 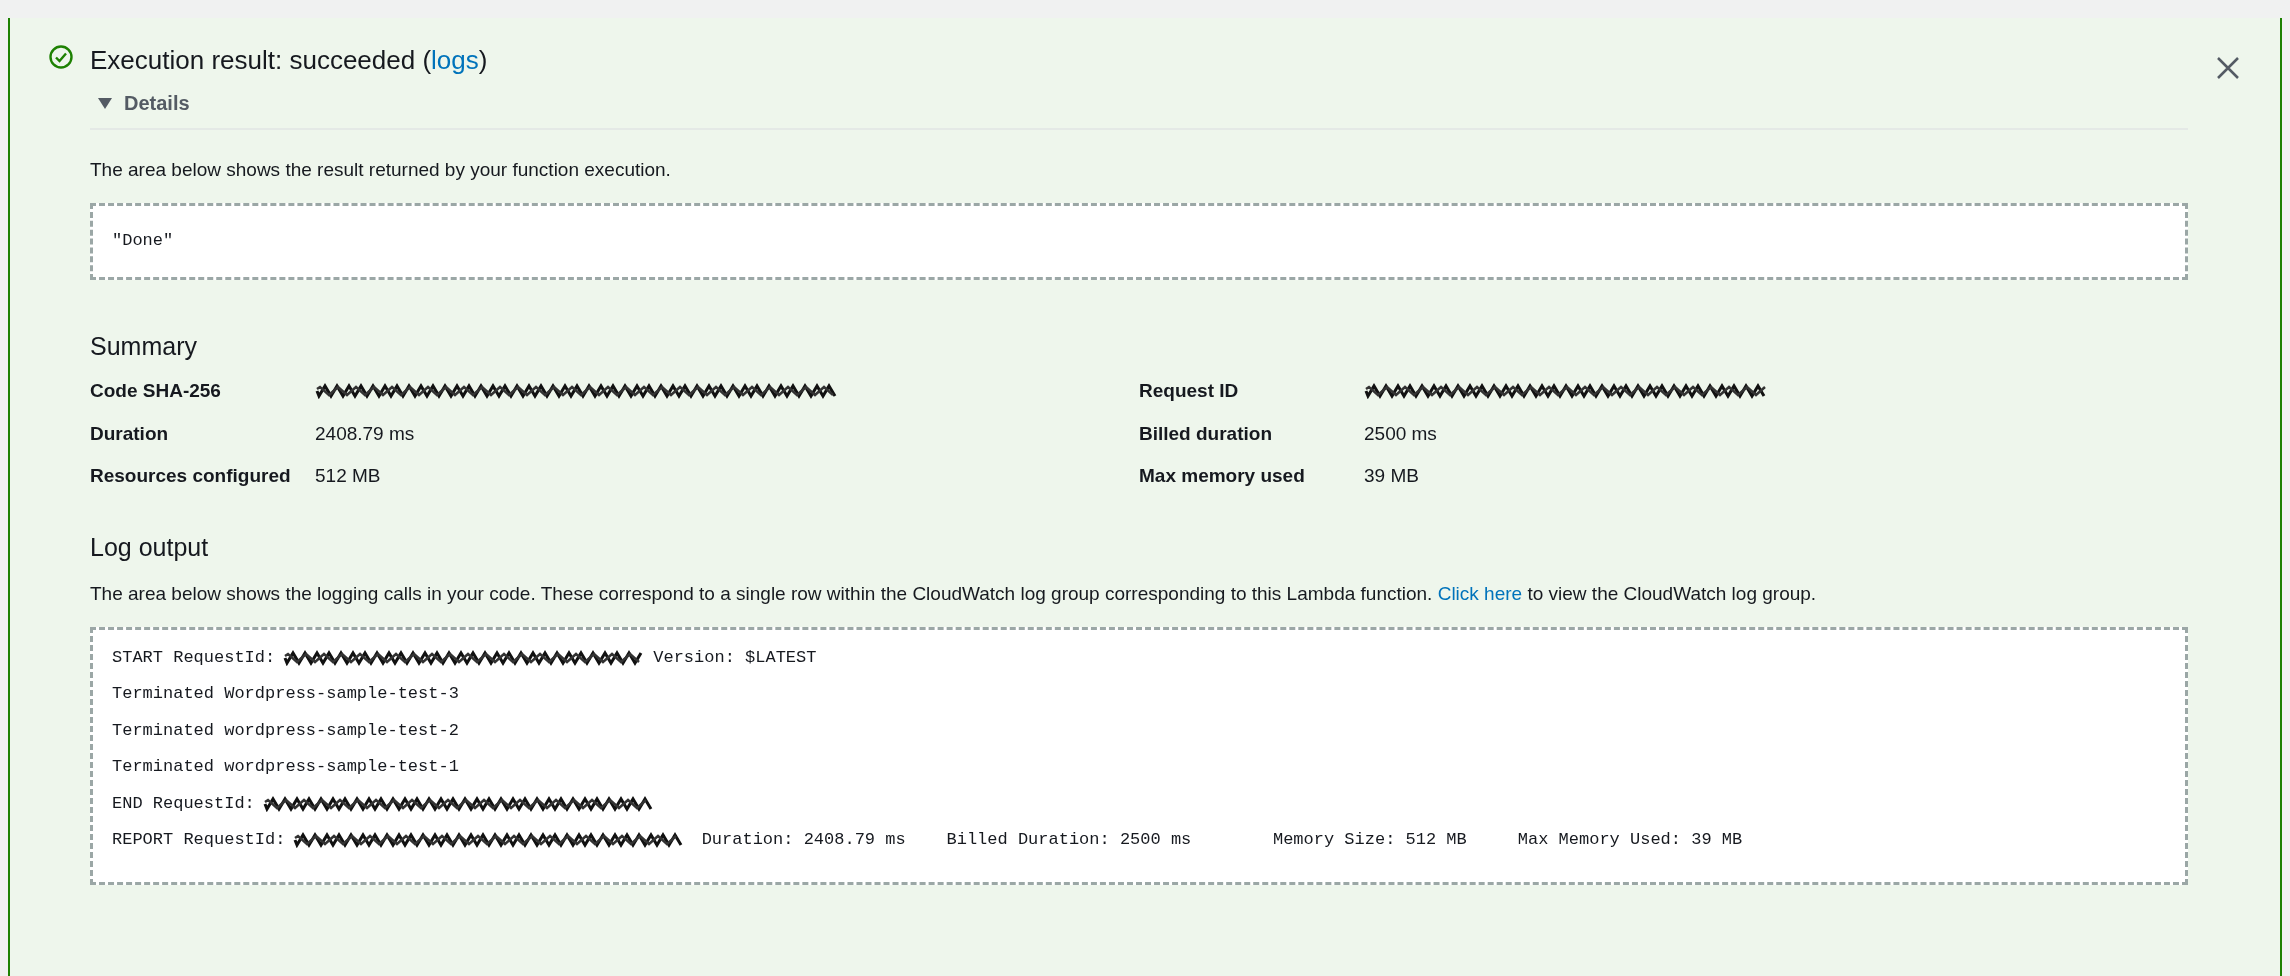 I want to click on log-text: Version: $LATEST, so click(x=735, y=657).